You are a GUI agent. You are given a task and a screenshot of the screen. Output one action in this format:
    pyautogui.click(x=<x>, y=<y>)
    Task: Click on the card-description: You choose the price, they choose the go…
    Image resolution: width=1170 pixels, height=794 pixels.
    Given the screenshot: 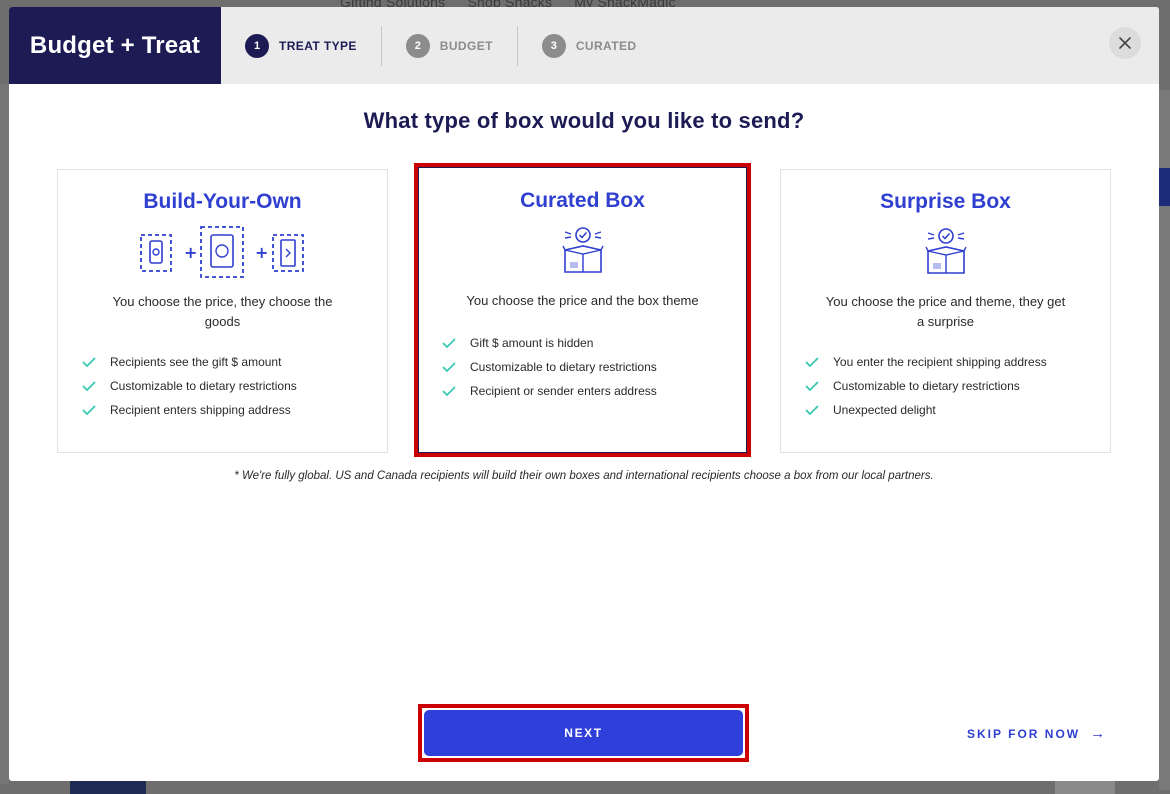 What is the action you would take?
    pyautogui.click(x=222, y=311)
    